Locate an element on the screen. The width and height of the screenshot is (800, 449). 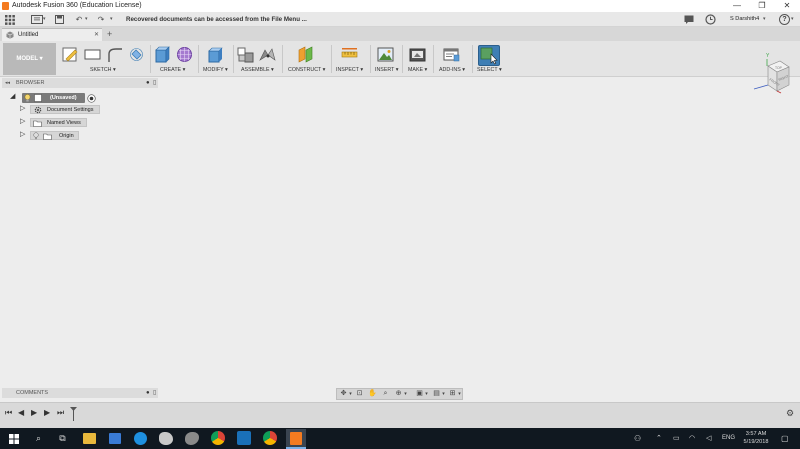
zoom-icon: ⌕ is located at coordinates (385, 394).